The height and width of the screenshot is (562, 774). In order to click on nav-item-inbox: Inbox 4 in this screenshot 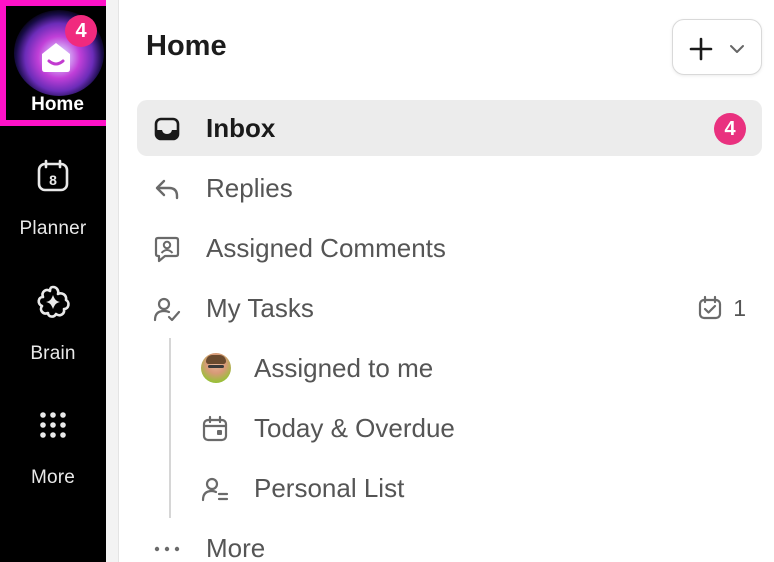, I will do `click(449, 128)`.